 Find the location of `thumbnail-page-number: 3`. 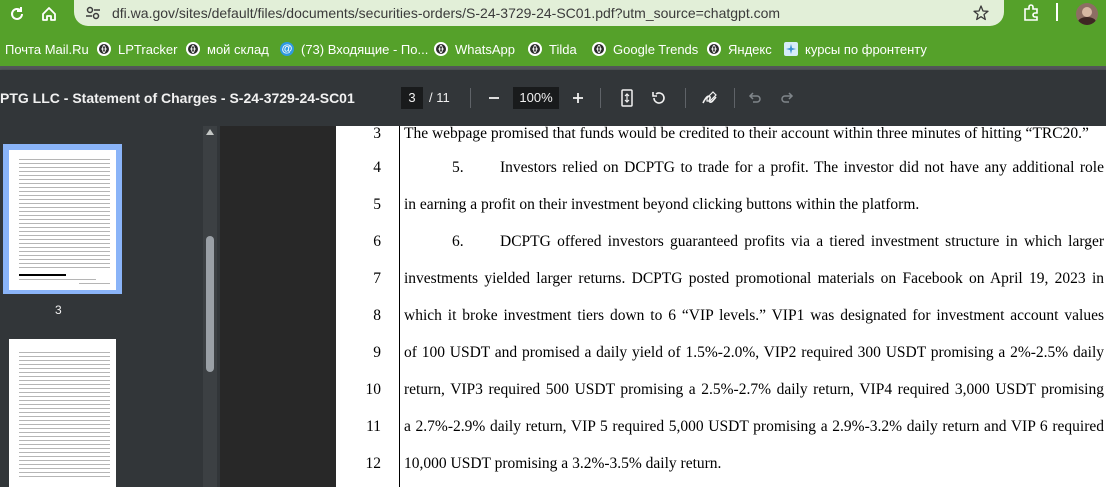

thumbnail-page-number: 3 is located at coordinates (58, 310).